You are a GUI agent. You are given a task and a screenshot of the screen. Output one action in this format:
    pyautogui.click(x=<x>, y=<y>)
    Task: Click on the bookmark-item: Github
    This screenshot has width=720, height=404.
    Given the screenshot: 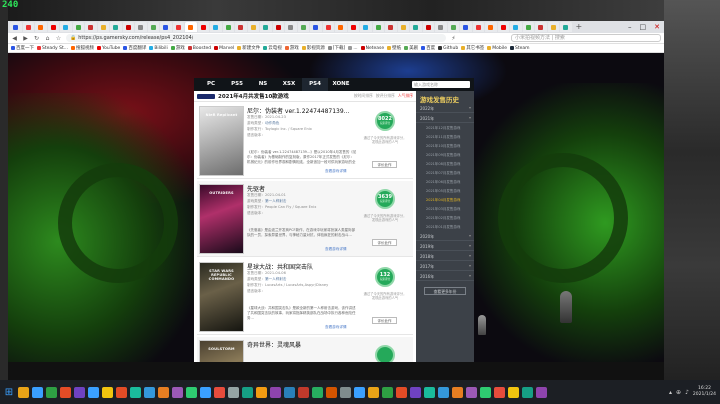 What is the action you would take?
    pyautogui.click(x=448, y=48)
    